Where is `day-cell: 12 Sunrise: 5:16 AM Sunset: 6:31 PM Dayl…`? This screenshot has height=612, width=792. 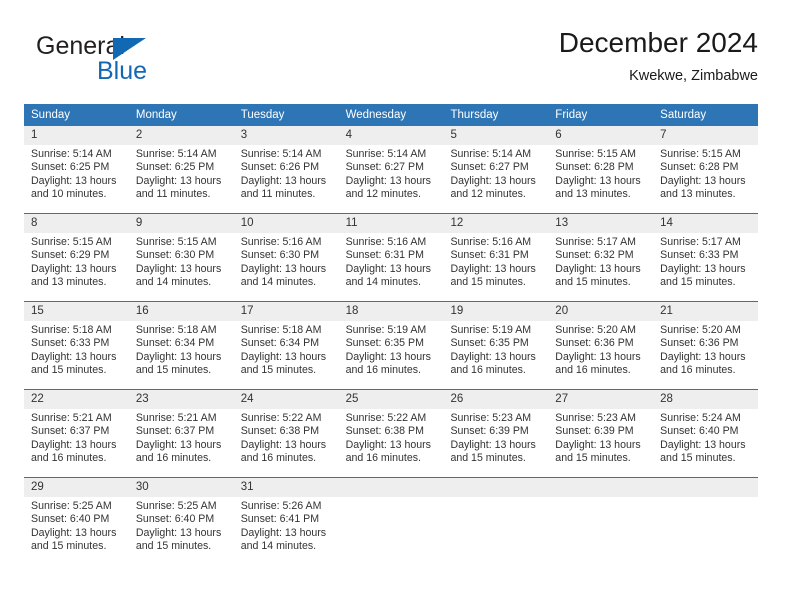 day-cell: 12 Sunrise: 5:16 AM Sunset: 6:31 PM Dayl… is located at coordinates (496, 257).